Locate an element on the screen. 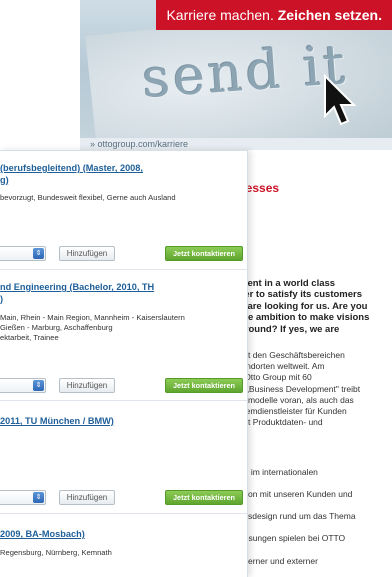 This screenshot has height=577, width=392. job-title-line: (berufsbegleitend) (Master, 2008, is located at coordinates (71, 168).